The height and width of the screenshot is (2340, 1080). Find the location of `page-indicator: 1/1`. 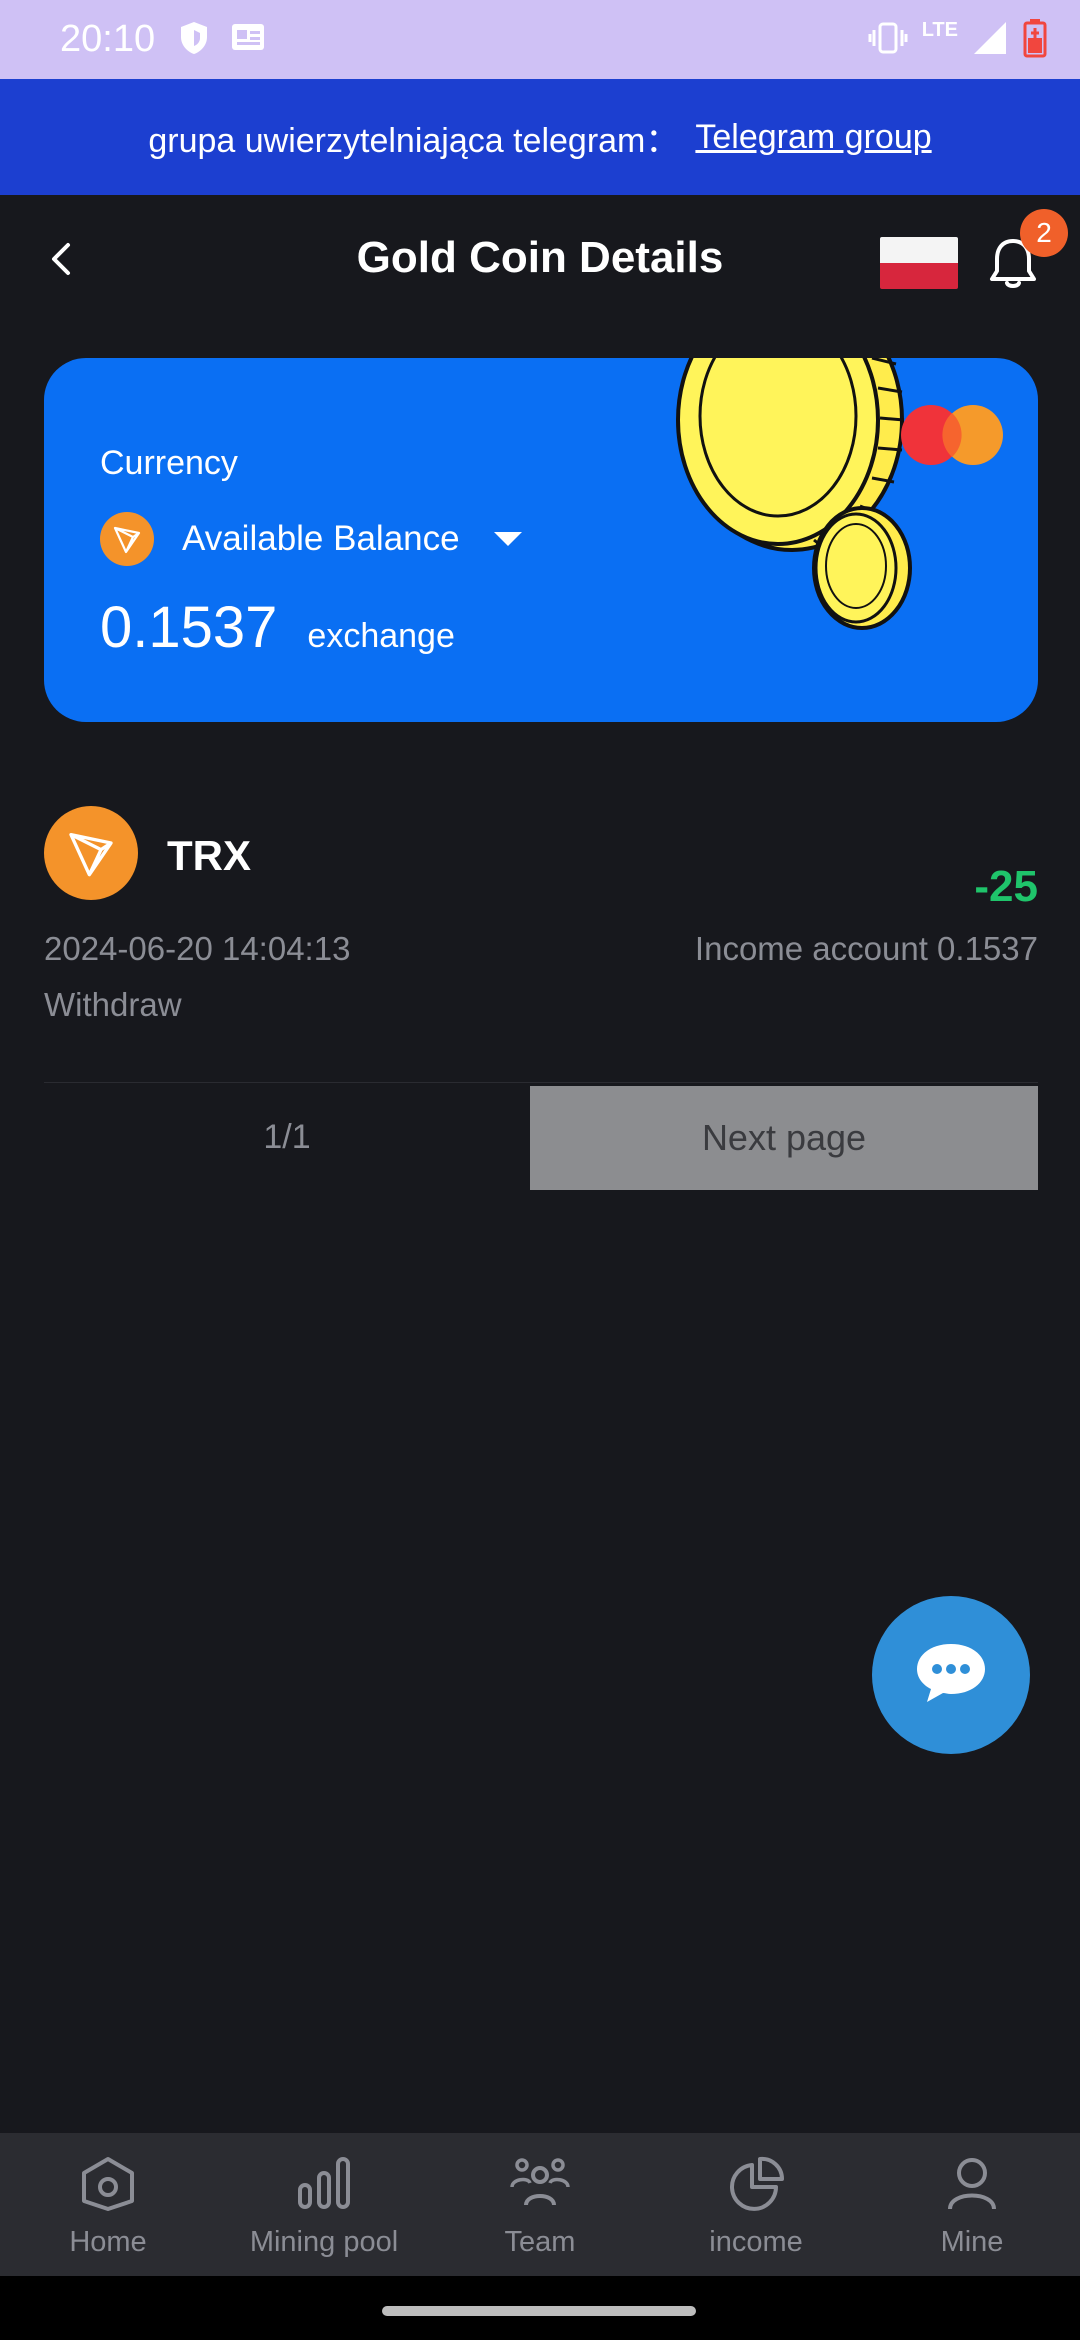

page-indicator: 1/1 is located at coordinates (287, 1136).